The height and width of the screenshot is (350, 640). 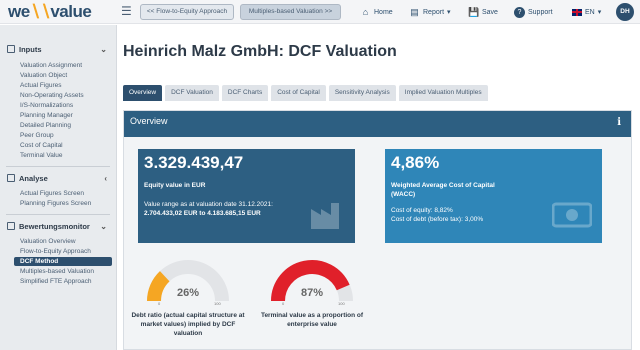 What do you see at coordinates (57, 226) in the screenshot?
I see `sidebar-section-bewertungsmonitor: Bewertungsmonitor ⌄` at bounding box center [57, 226].